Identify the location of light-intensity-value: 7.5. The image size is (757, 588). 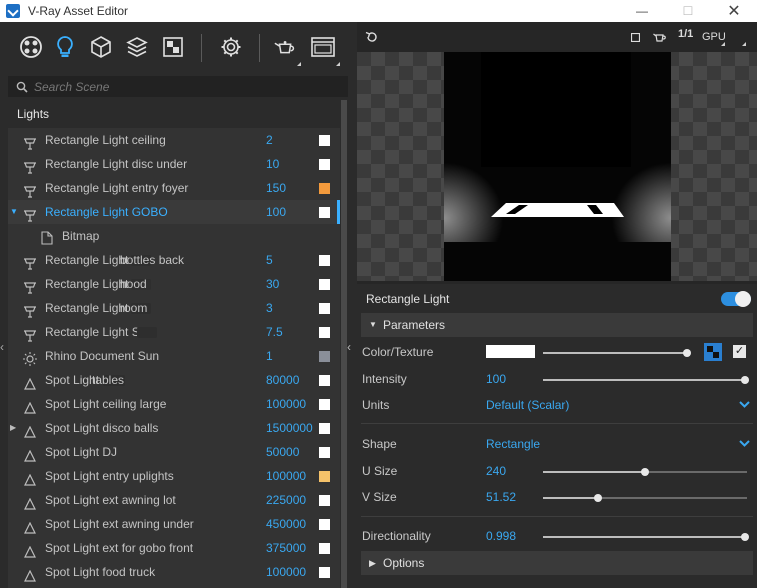
(274, 332).